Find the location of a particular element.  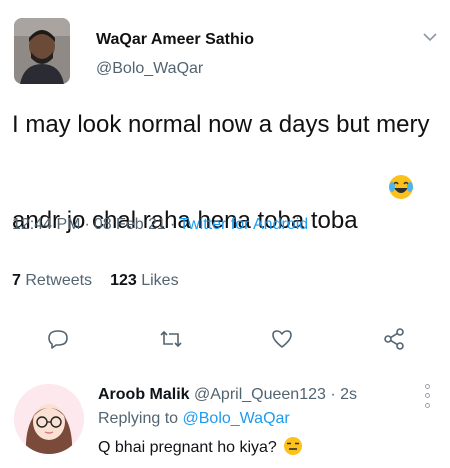

reply-avatar is located at coordinates (49, 419).